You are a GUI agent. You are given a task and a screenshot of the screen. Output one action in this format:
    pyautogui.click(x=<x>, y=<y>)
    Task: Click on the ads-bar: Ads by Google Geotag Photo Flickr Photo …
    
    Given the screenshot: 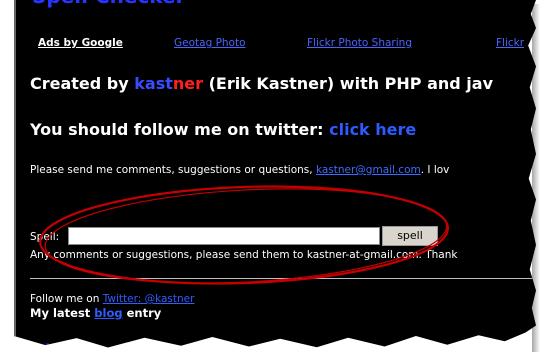 What is the action you would take?
    pyautogui.click(x=285, y=45)
    